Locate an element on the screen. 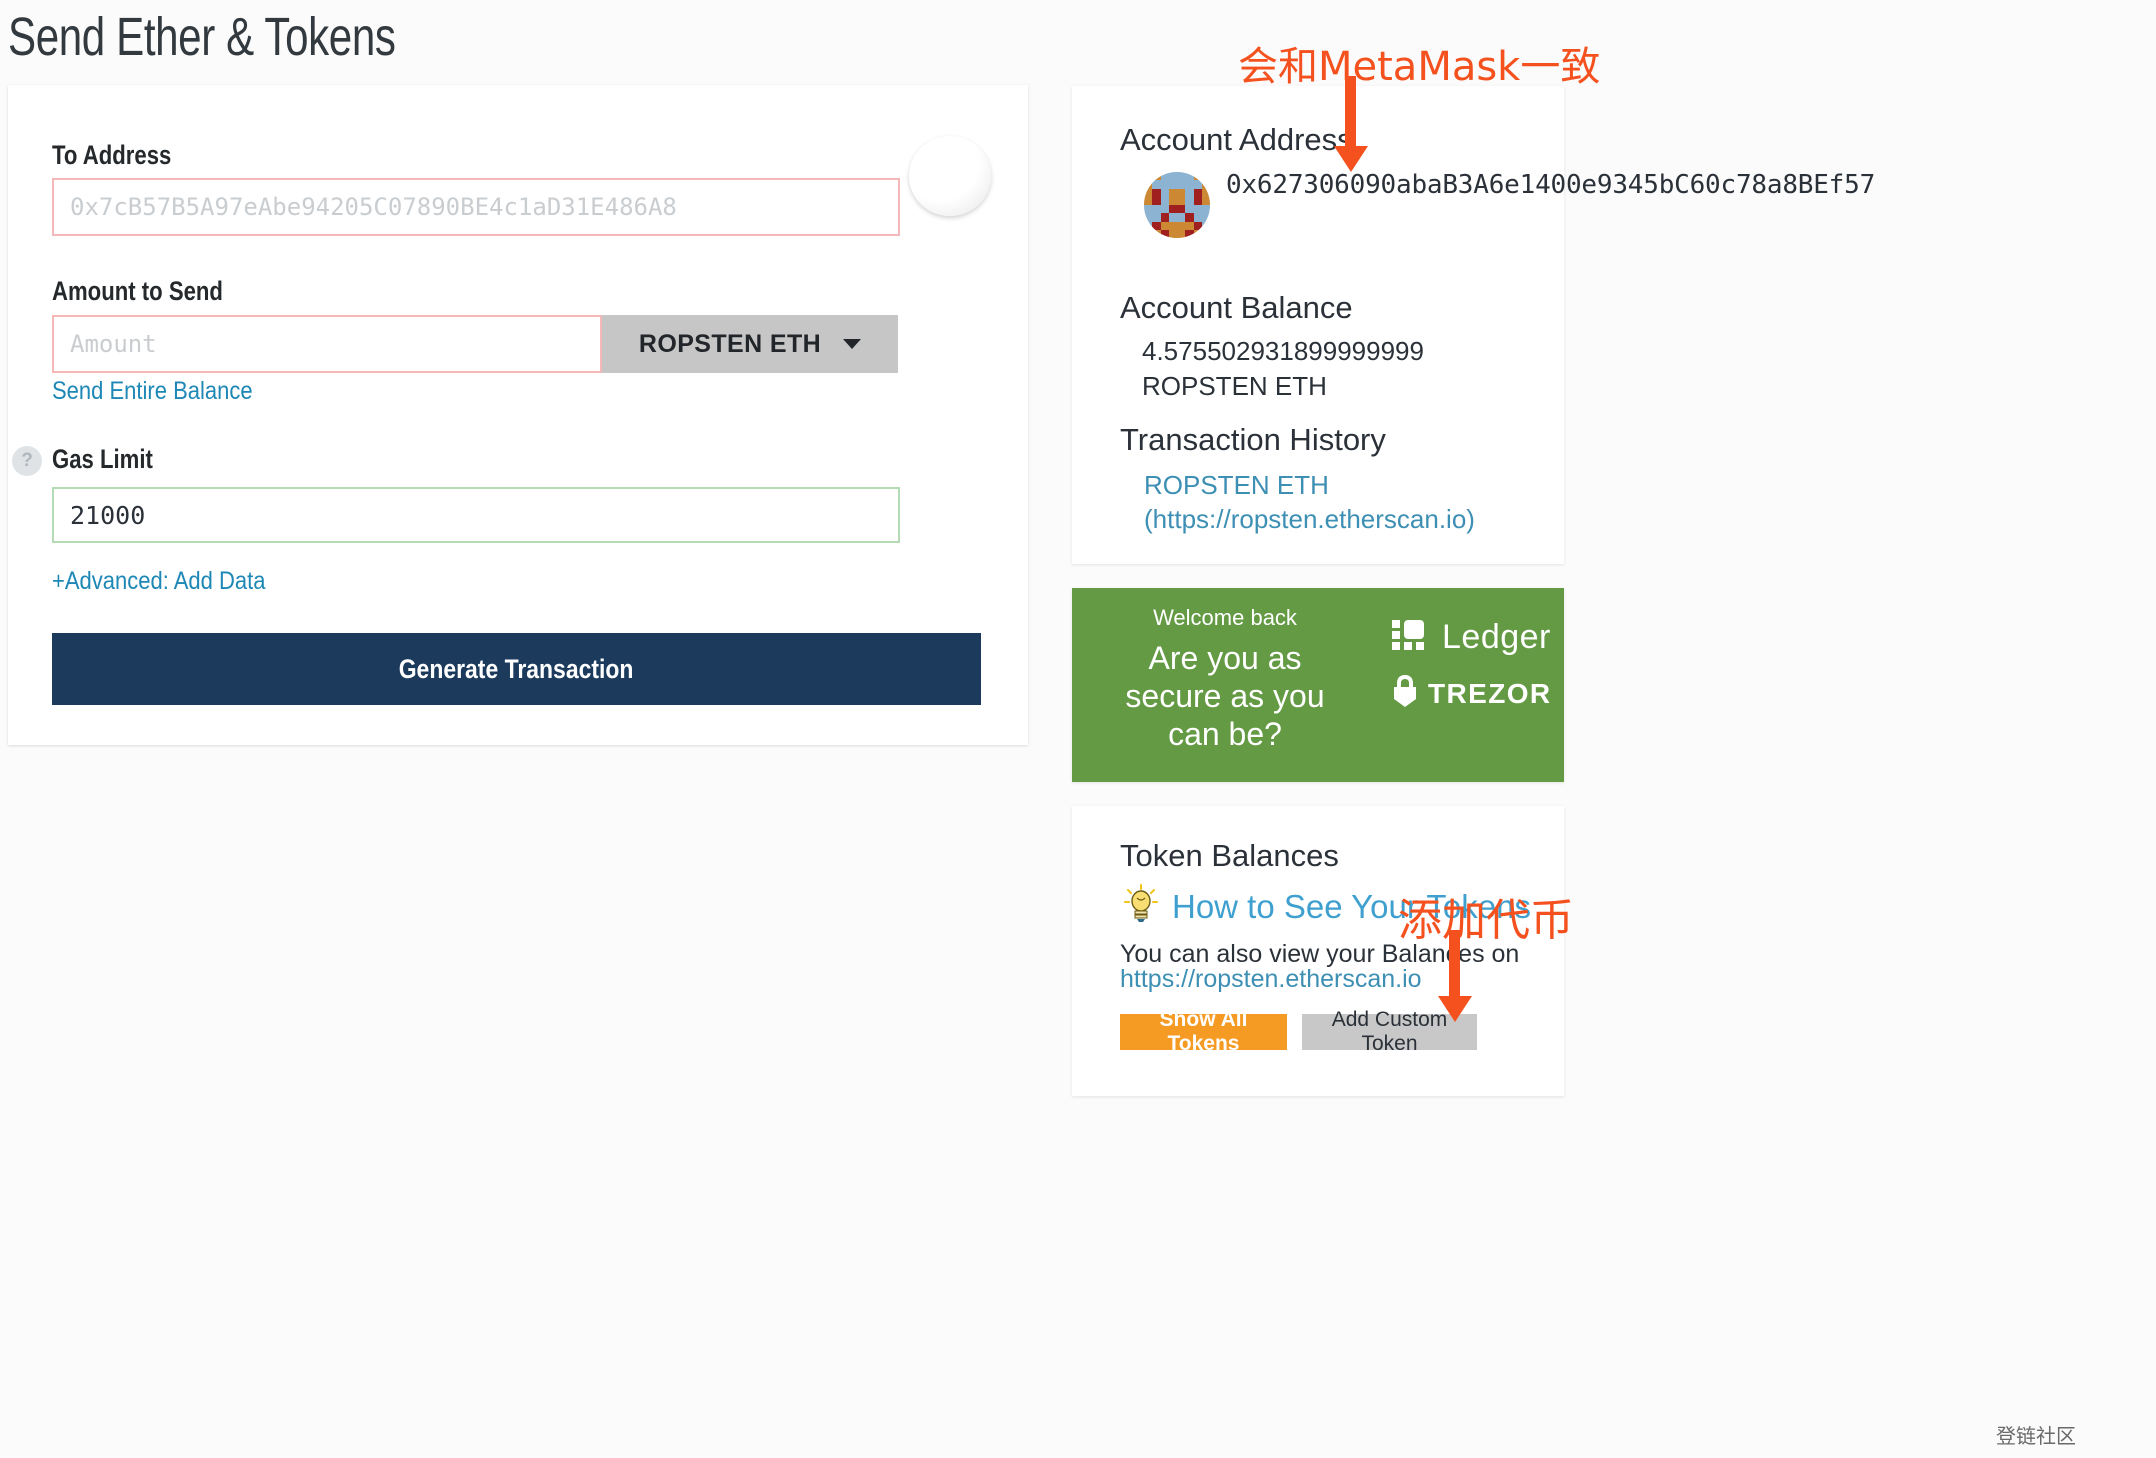 This screenshot has height=1458, width=2156. annotation-top-text: 会和MetaMask一致 is located at coordinates (1419, 67).